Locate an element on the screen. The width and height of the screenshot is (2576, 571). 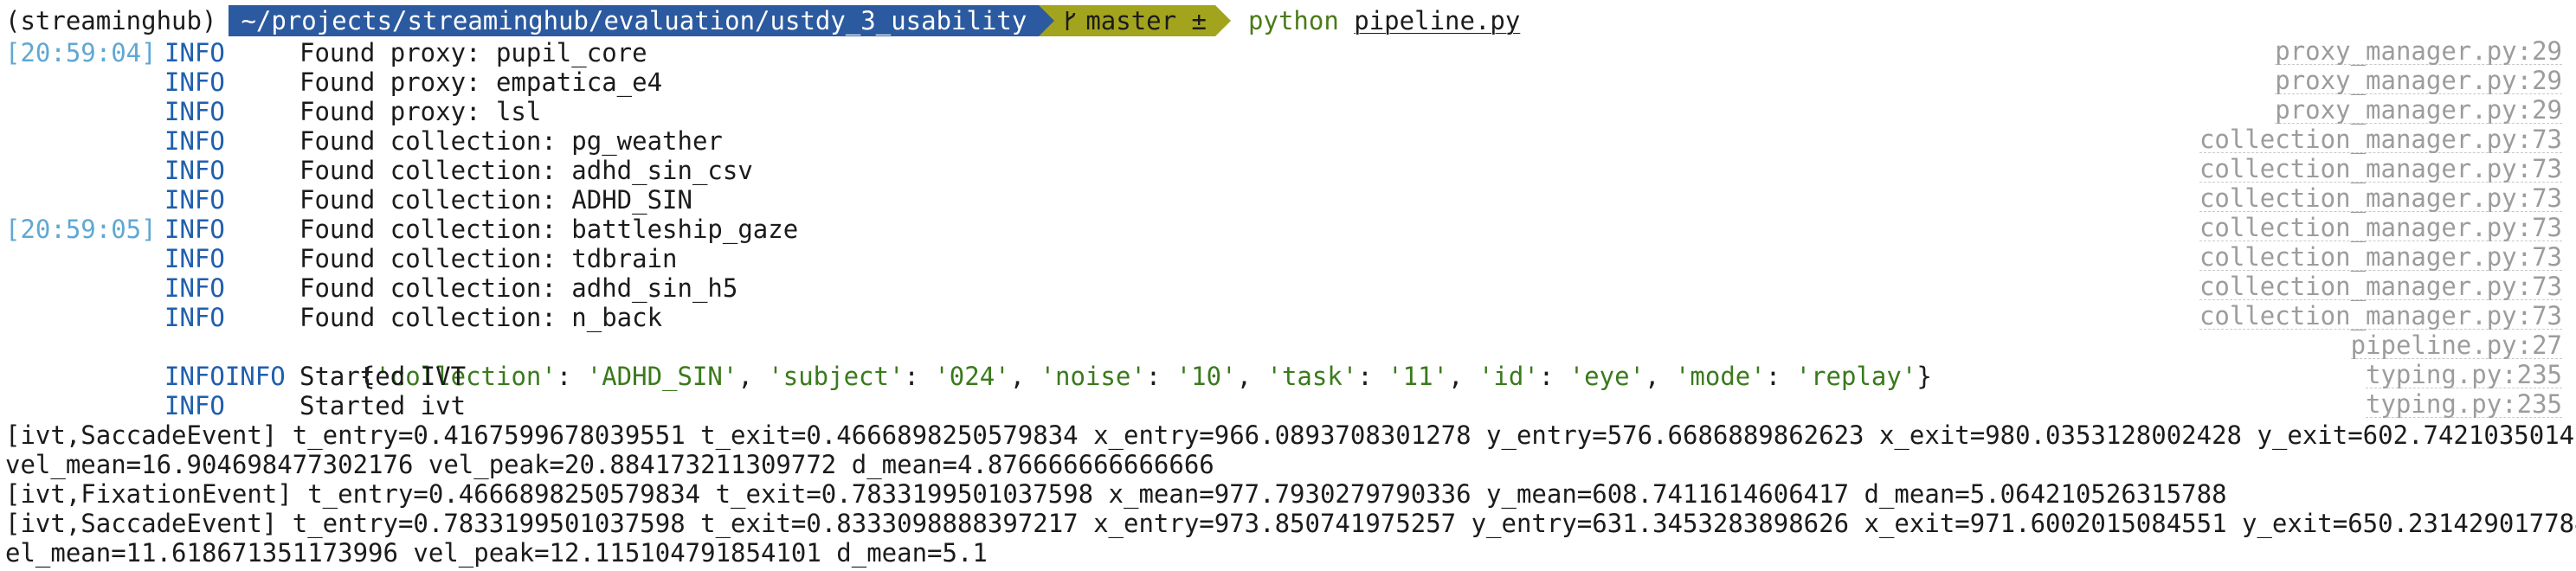
log-message: Found collection: tdbrain is located at coordinates (488, 258).